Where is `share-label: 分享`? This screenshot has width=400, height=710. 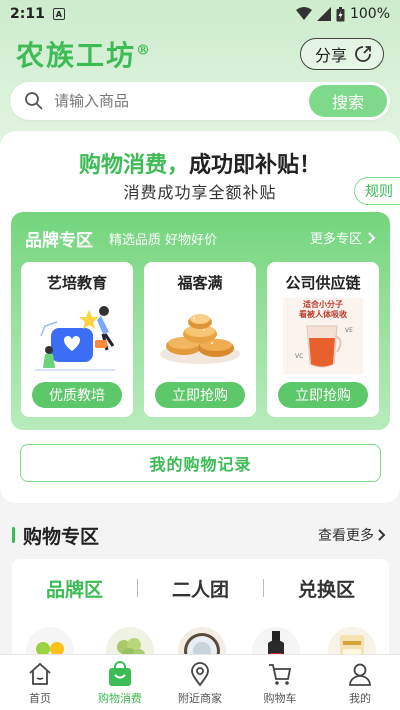
share-label: 分享 is located at coordinates (330, 55).